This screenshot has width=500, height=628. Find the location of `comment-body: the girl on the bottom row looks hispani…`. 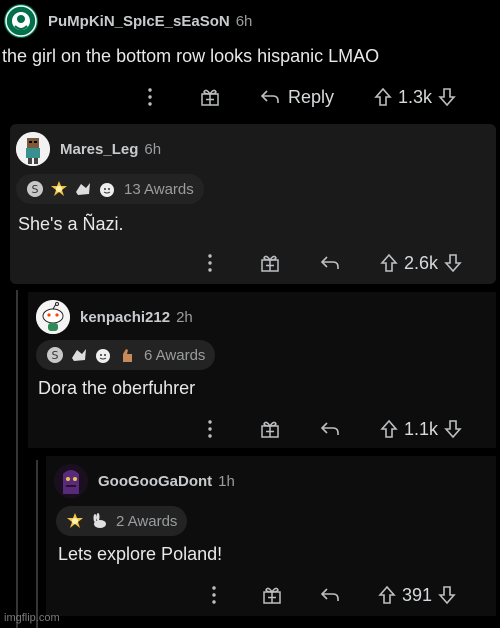

comment-body: the girl on the bottom row looks hispani… is located at coordinates (191, 56).